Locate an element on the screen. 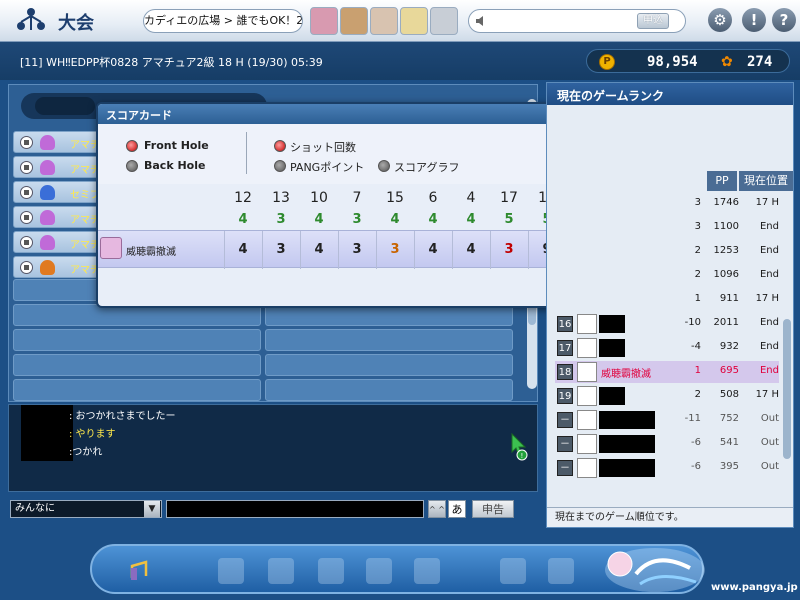 The width and height of the screenshot is (800, 600). rank-number: 16 is located at coordinates (565, 324).